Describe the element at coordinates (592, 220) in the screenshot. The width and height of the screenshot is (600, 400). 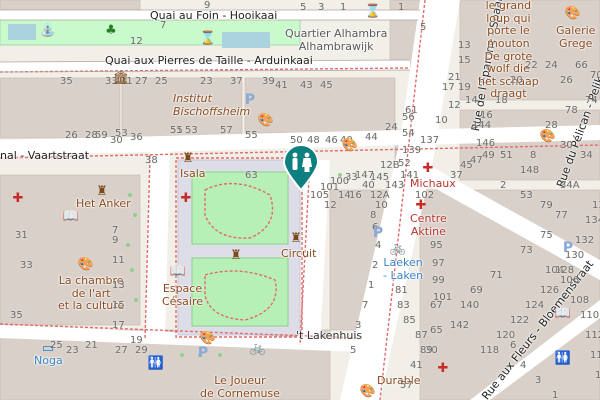
I see `house-number: 134` at that location.